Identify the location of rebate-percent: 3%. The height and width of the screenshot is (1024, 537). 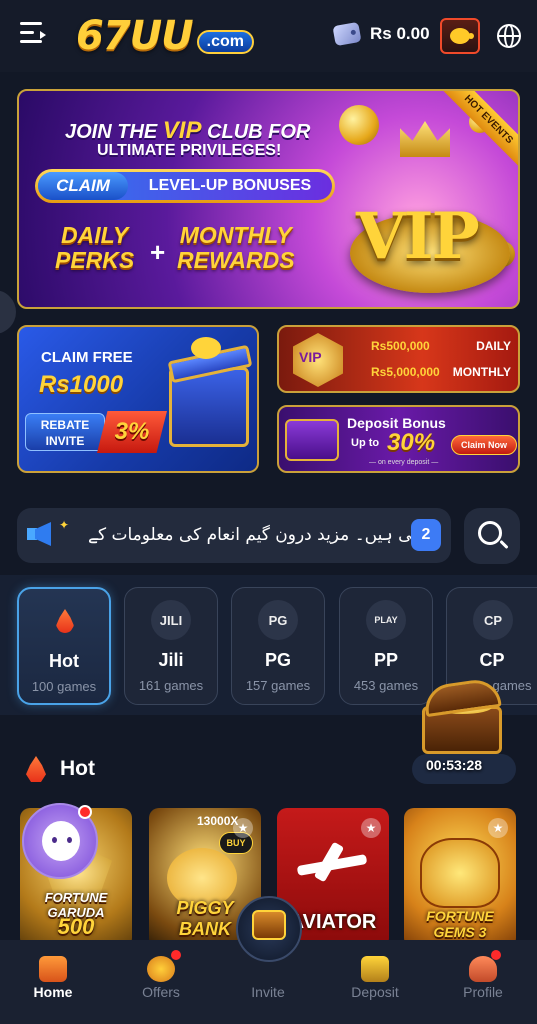
(132, 432).